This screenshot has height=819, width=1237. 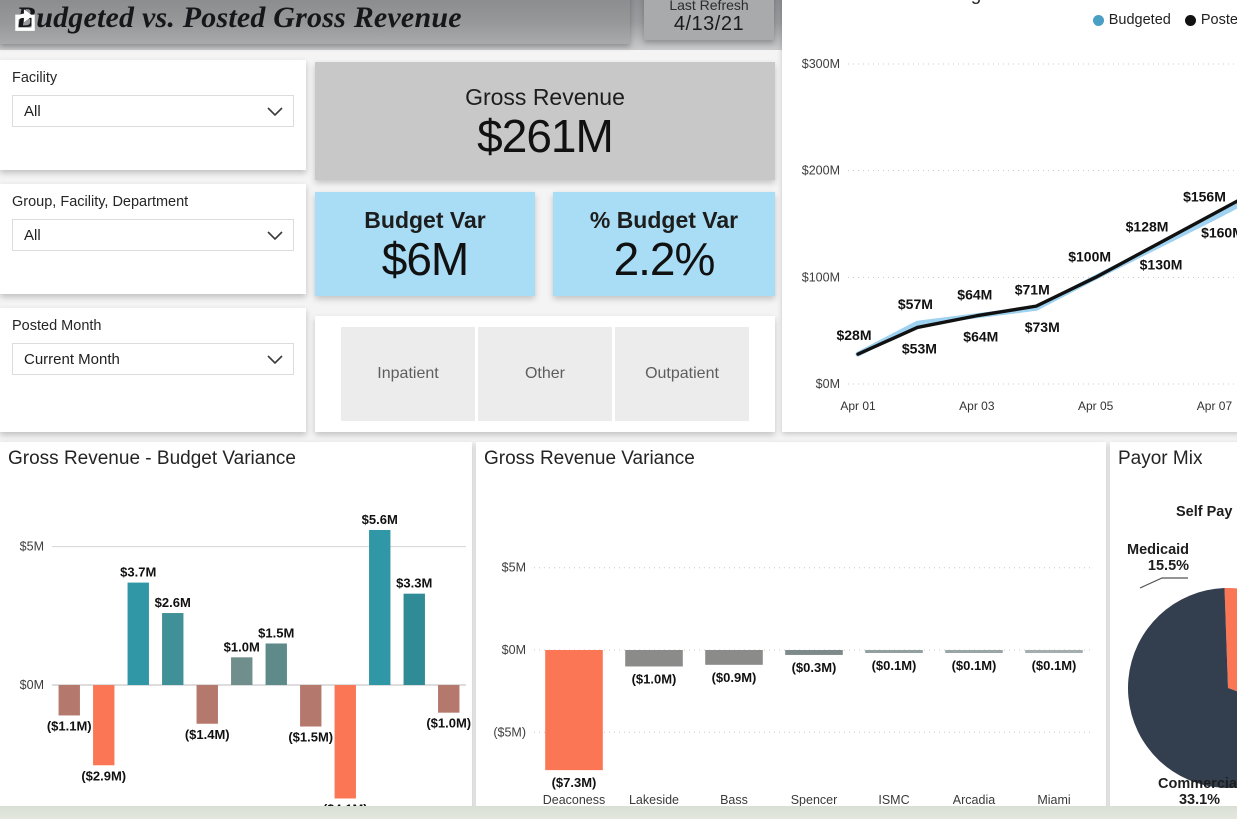 I want to click on filter-posted-month: Posted Month Current Month, so click(x=153, y=370).